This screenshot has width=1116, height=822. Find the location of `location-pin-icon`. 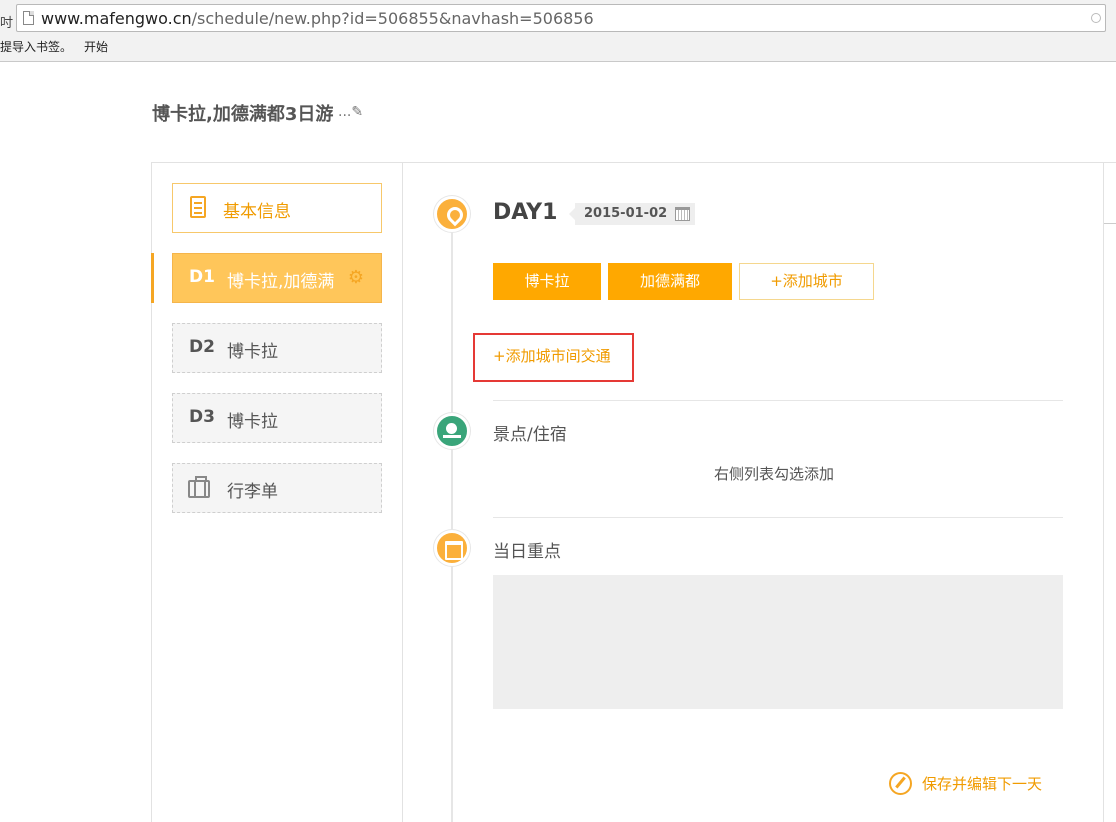

location-pin-icon is located at coordinates (452, 214).